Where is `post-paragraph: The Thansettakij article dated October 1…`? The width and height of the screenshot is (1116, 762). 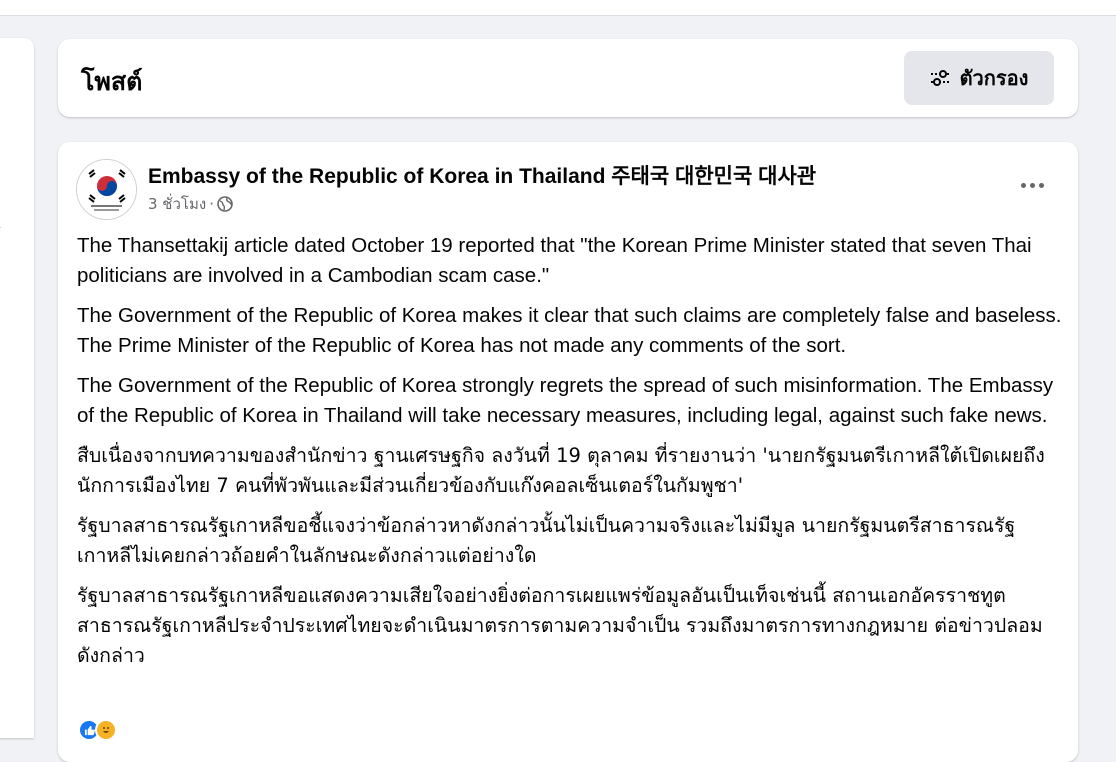
post-paragraph: The Thansettakij article dated October 1… is located at coordinates (554, 260).